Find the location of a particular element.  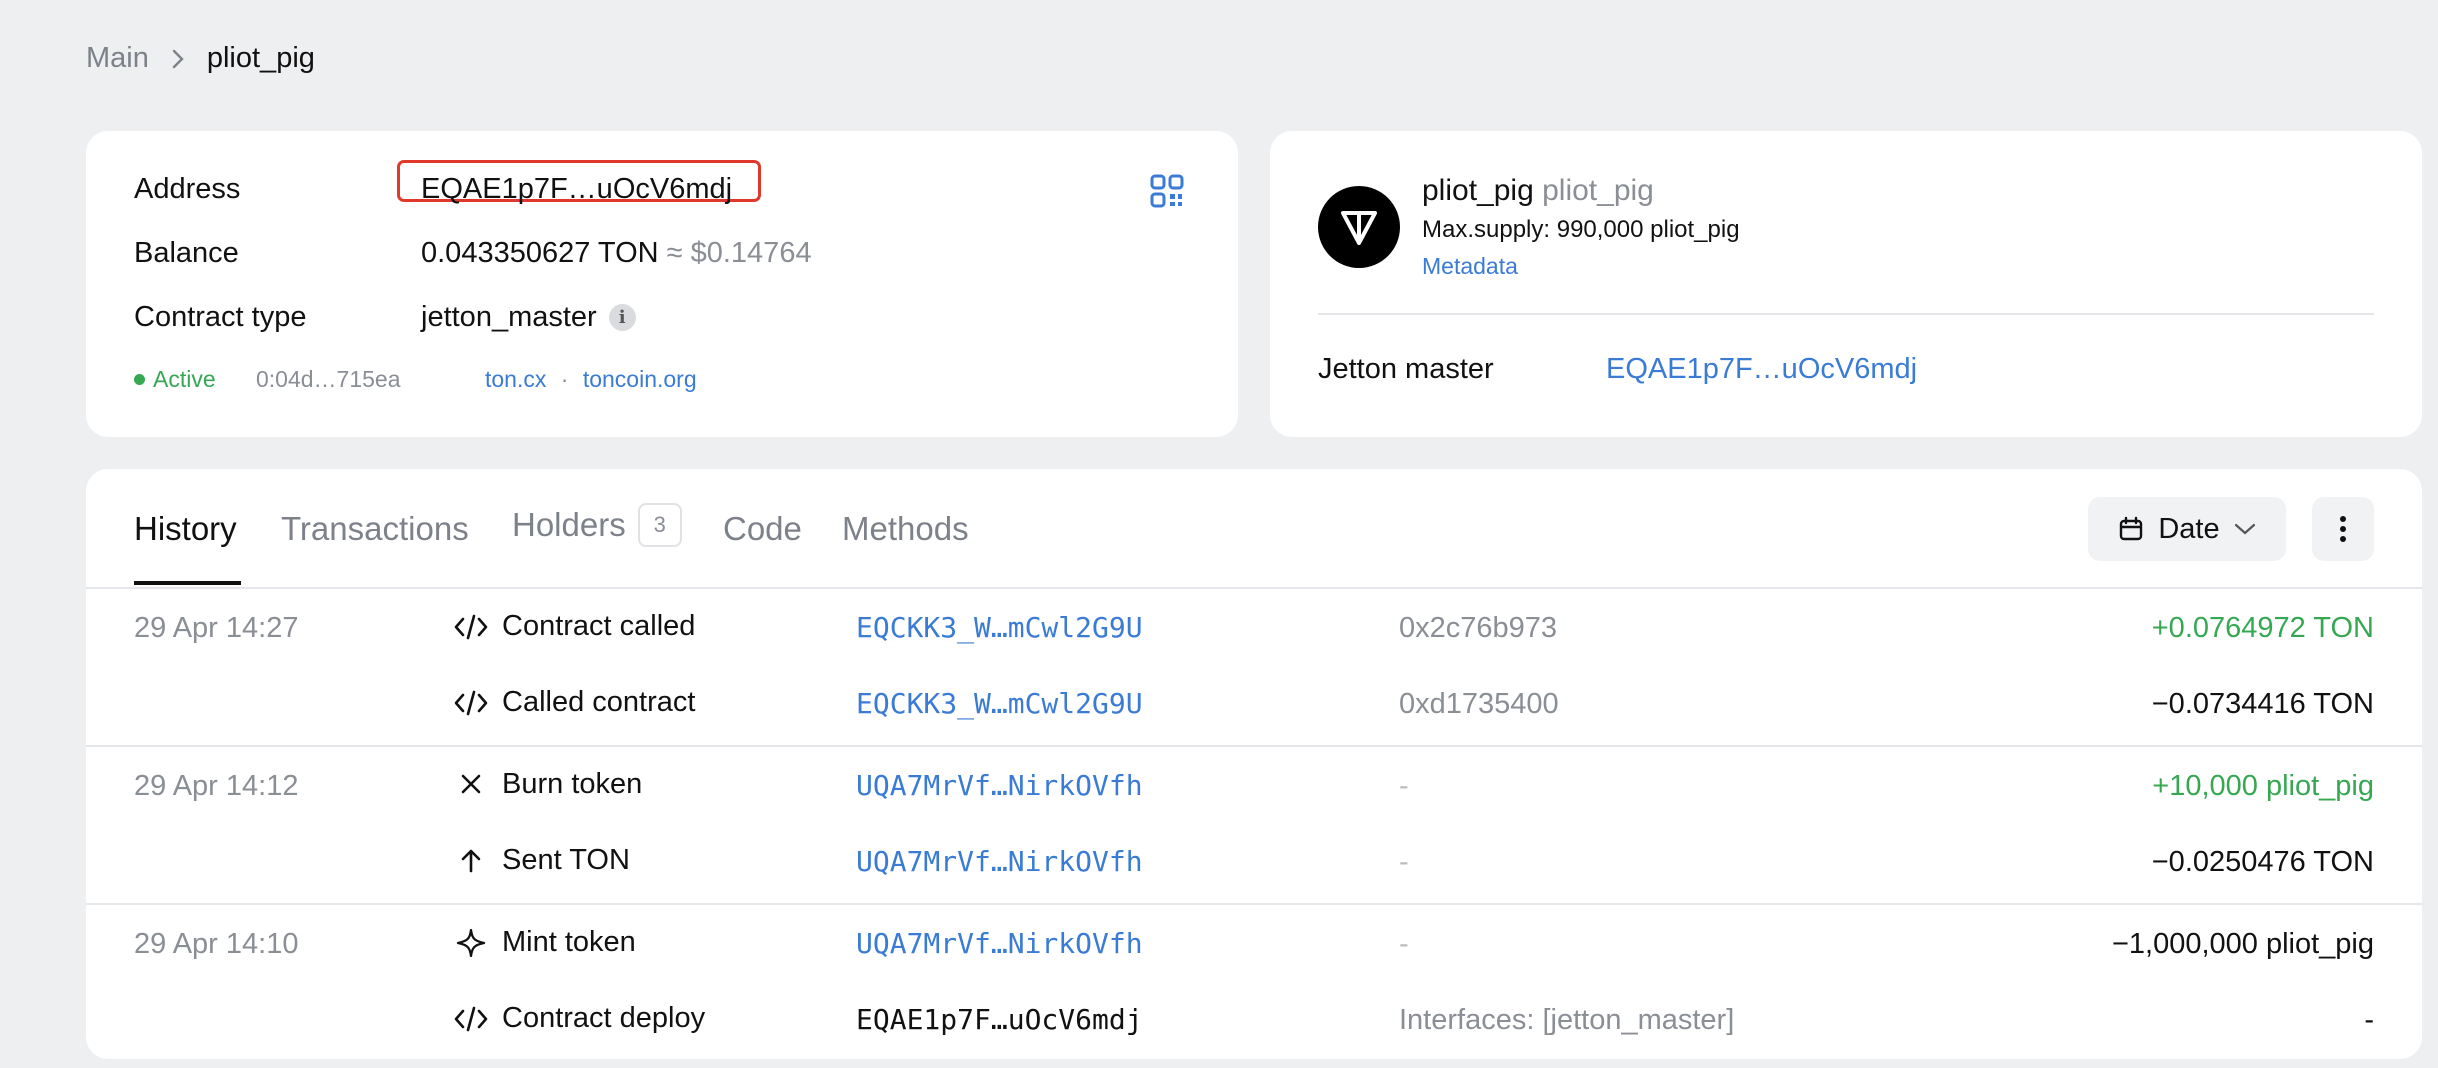

history-address: EQAE1p7F…uOcV6mdj is located at coordinates (999, 1019).